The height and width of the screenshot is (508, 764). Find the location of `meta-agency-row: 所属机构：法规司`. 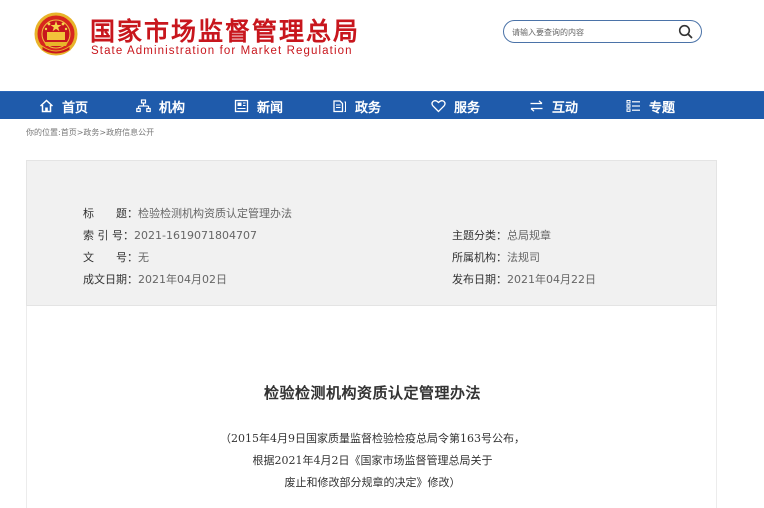

meta-agency-row: 所属机构：法规司 is located at coordinates (496, 257).